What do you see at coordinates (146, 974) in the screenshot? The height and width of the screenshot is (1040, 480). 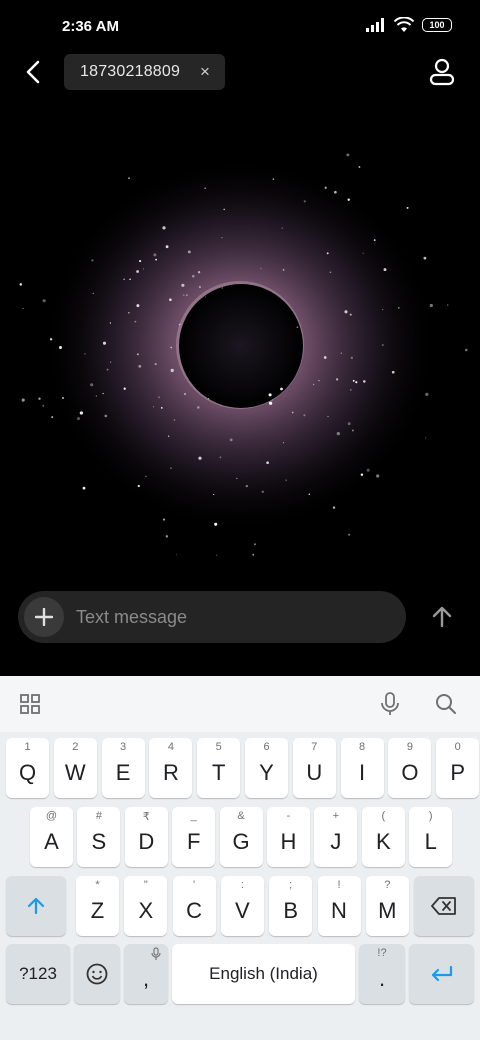 I see `comma-key: ,` at bounding box center [146, 974].